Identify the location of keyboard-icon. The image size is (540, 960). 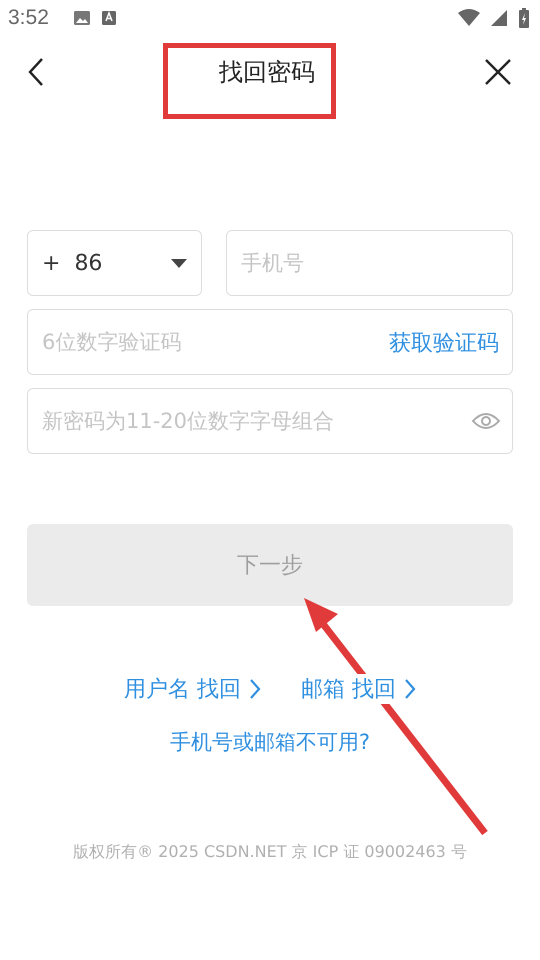
(108, 18).